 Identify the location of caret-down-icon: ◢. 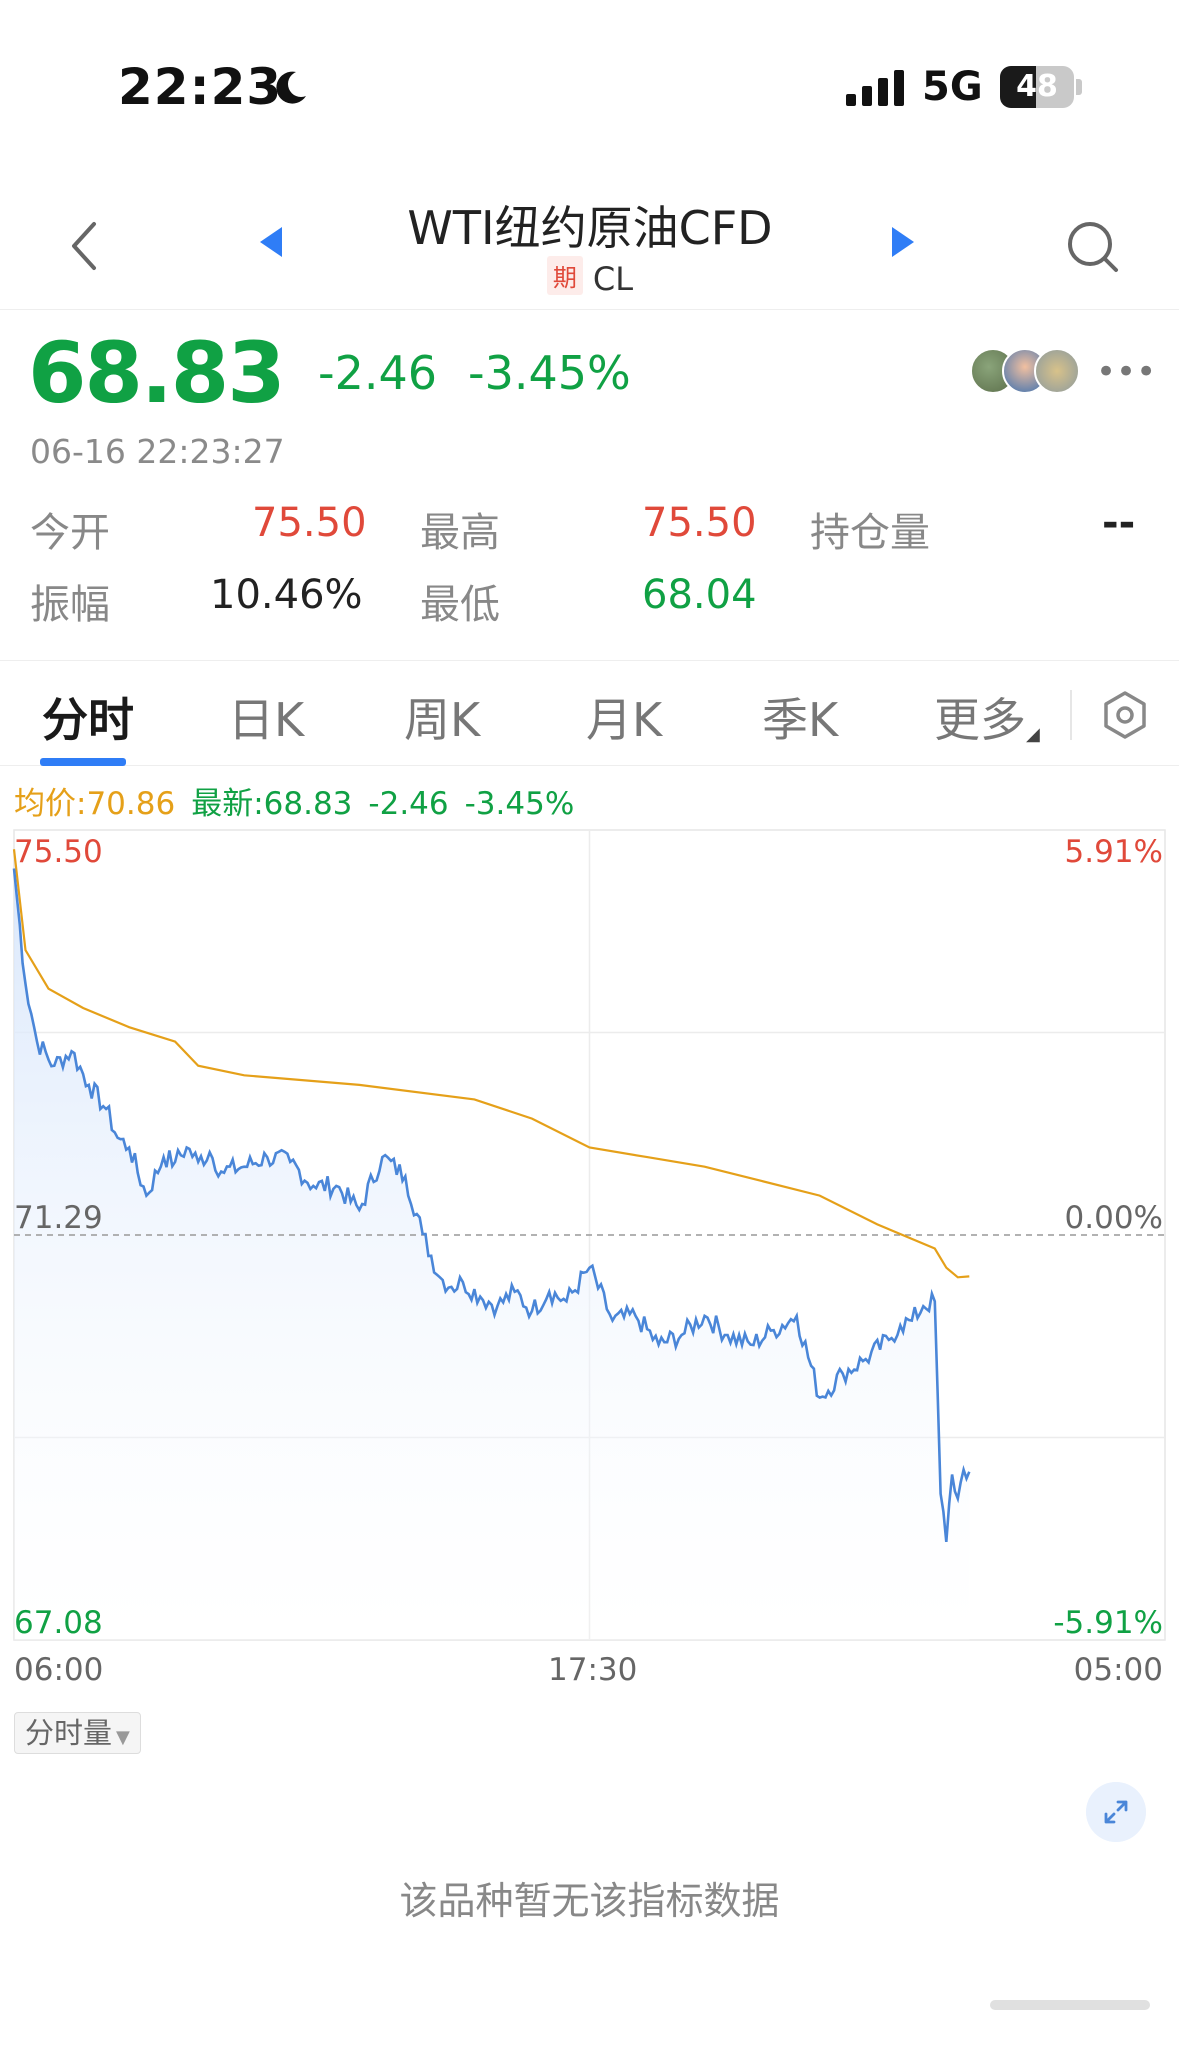
(1033, 734).